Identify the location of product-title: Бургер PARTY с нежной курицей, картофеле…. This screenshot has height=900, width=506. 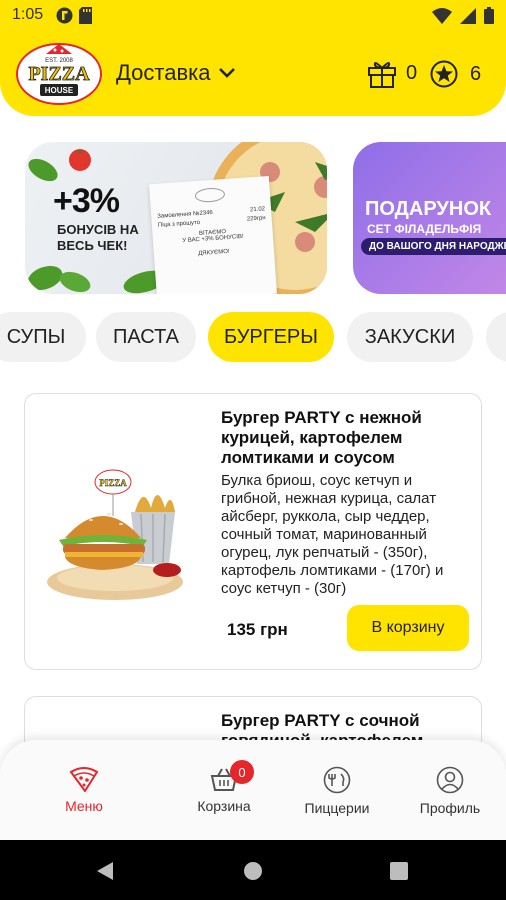
(321, 437).